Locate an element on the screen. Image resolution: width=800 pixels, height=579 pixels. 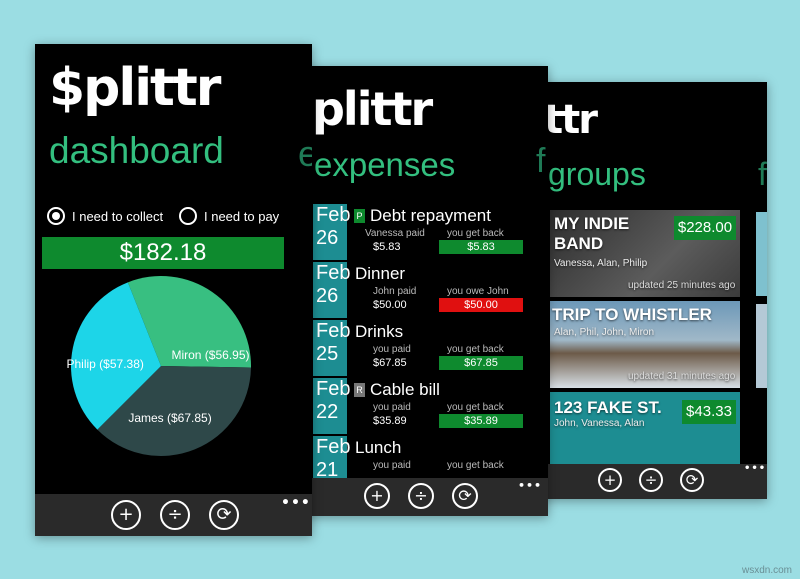
app-logo: $plittr is located at coordinates (135, 88).